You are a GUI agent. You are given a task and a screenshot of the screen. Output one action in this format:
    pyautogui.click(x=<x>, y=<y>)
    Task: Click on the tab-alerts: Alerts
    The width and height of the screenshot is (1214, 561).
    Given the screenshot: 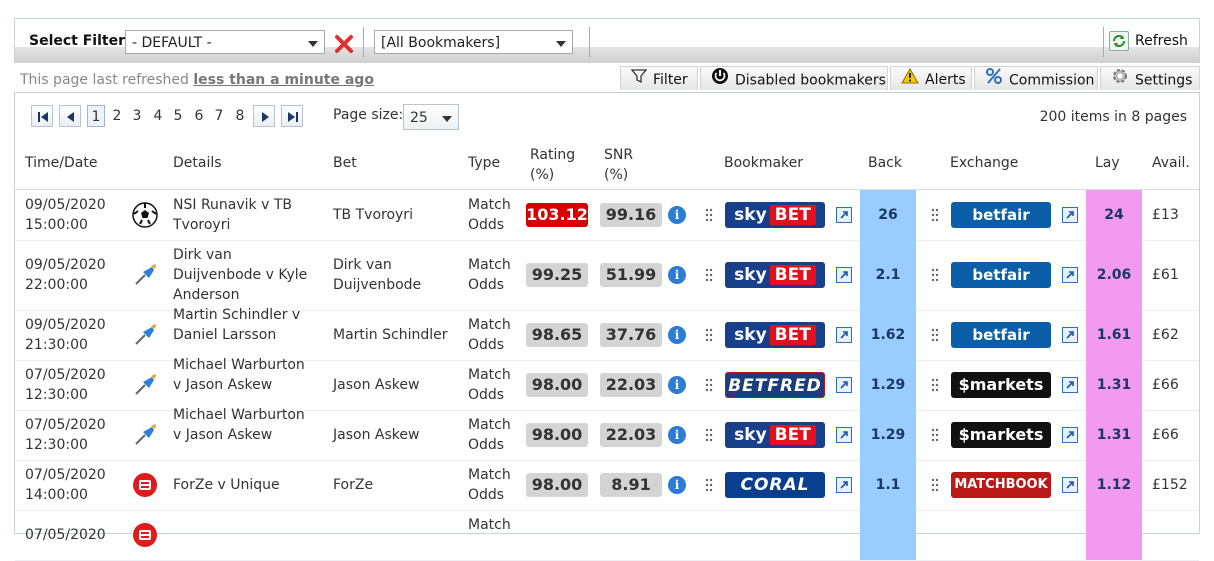 What is the action you would take?
    pyautogui.click(x=931, y=78)
    